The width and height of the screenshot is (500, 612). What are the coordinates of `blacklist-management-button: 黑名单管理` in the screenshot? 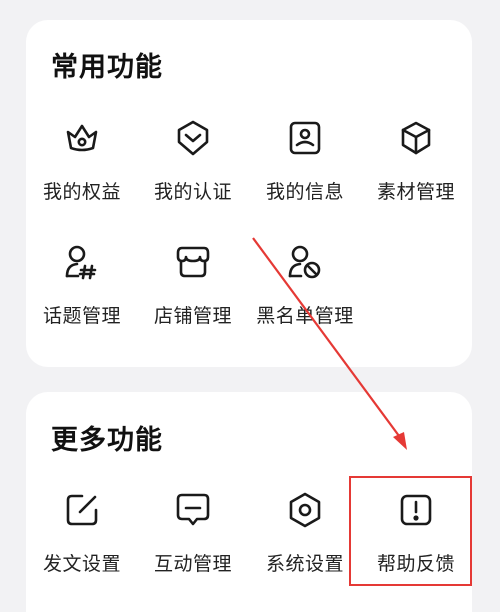 It's located at (305, 285).